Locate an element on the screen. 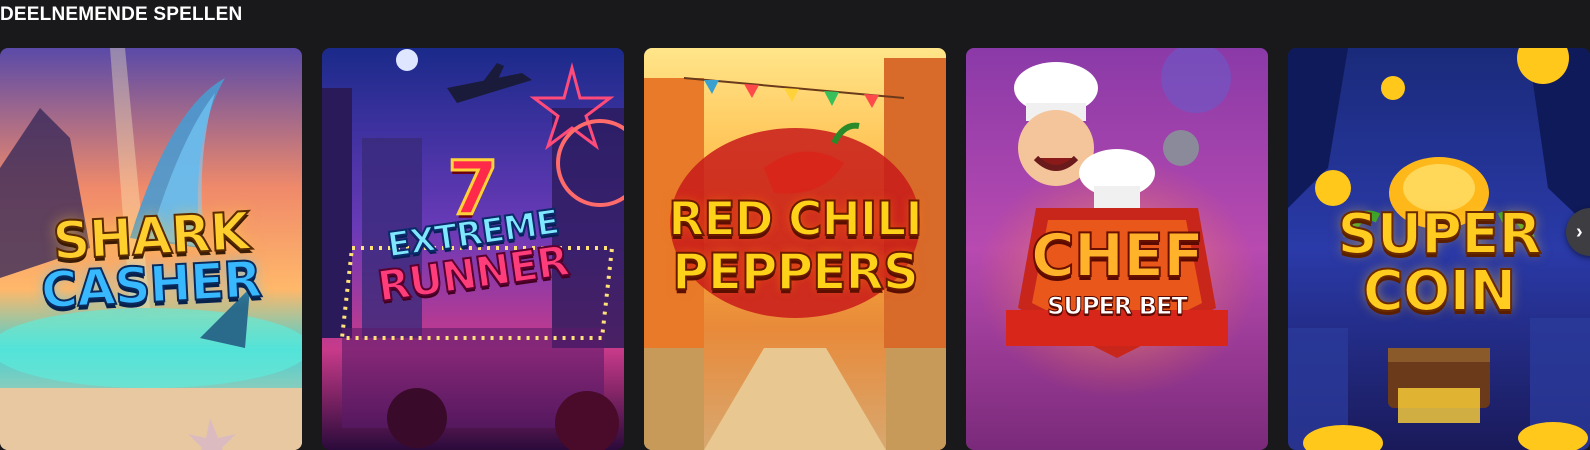  game-logo: CHEF SUPER BET is located at coordinates (1117, 270).